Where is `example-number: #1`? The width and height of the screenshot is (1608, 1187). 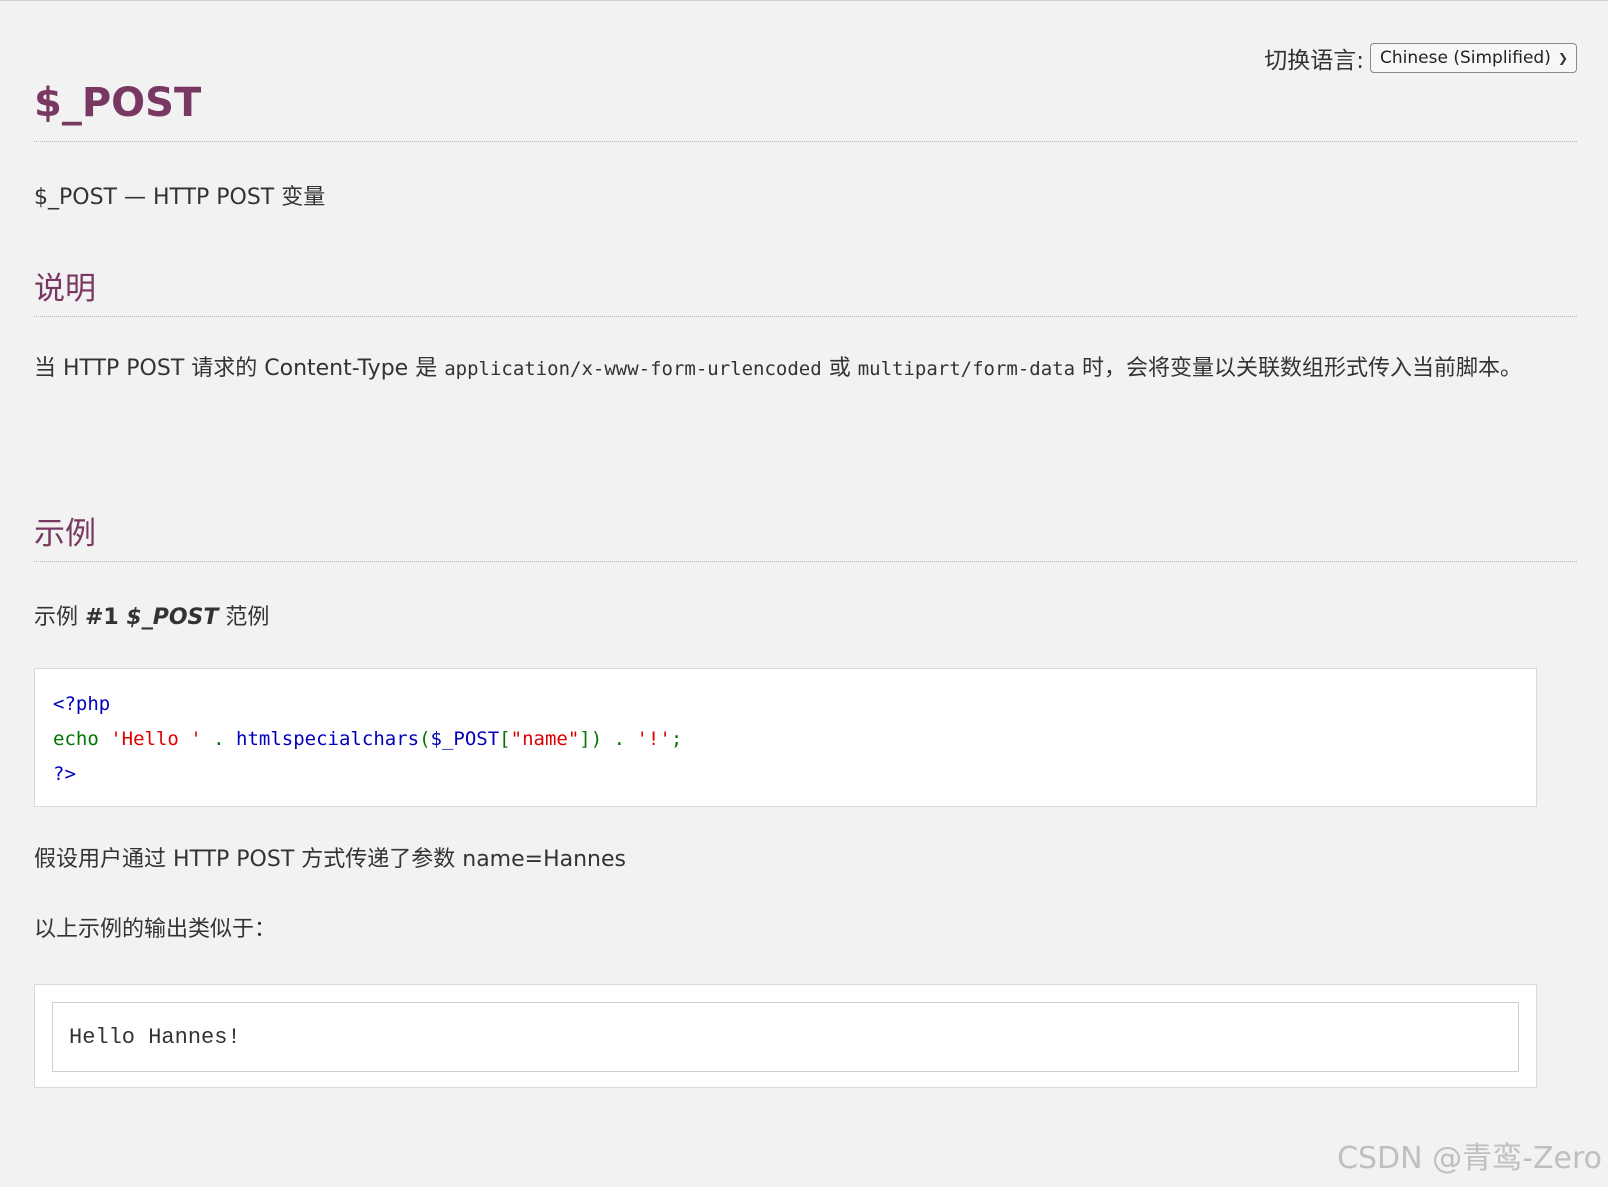 example-number: #1 is located at coordinates (102, 617).